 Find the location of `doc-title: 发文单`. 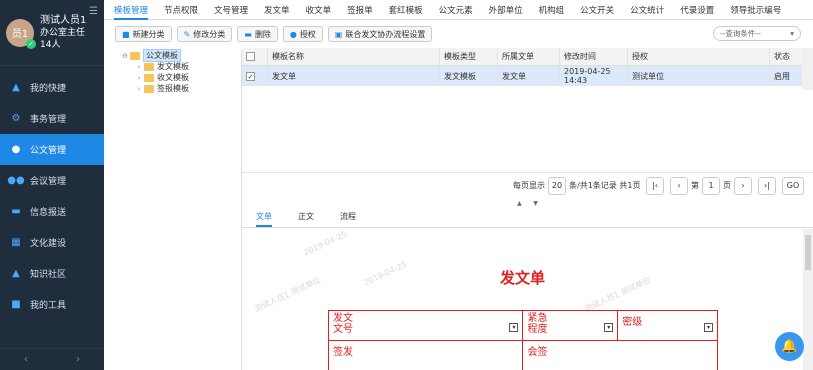

doc-title: 发文单 is located at coordinates (523, 278).